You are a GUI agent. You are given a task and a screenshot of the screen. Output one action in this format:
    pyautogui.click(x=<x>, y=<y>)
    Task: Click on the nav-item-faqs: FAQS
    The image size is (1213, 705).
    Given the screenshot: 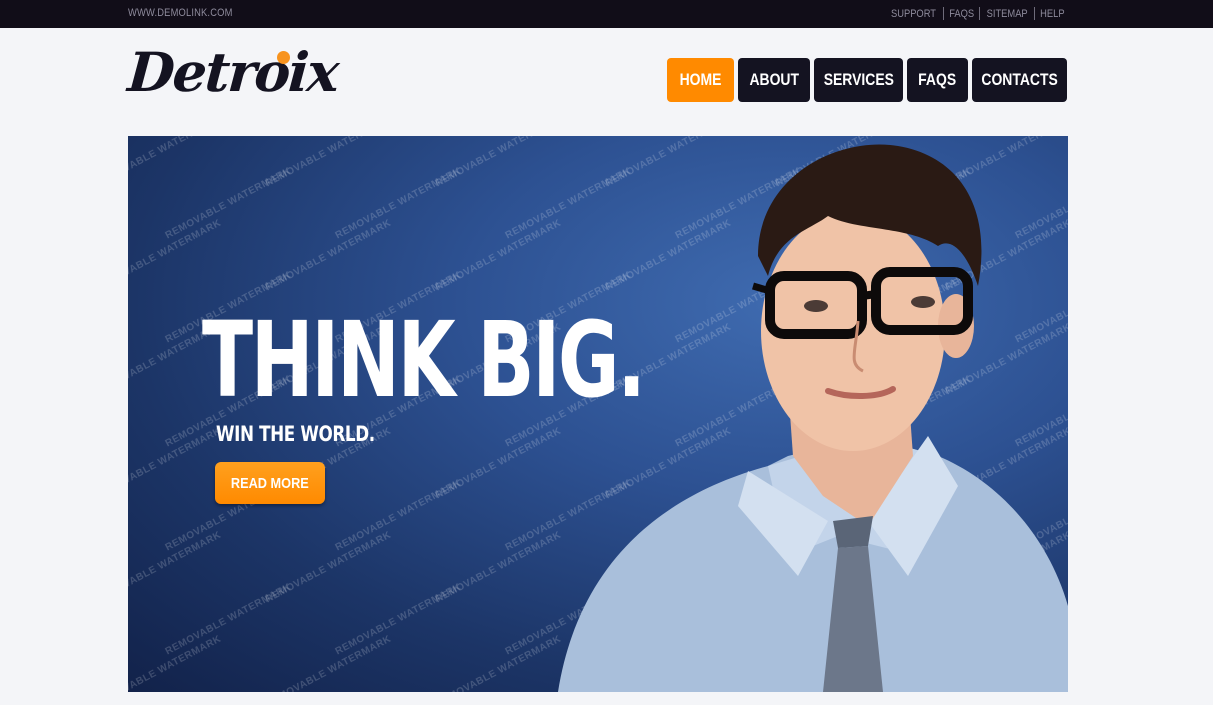 What is the action you would take?
    pyautogui.click(x=937, y=80)
    